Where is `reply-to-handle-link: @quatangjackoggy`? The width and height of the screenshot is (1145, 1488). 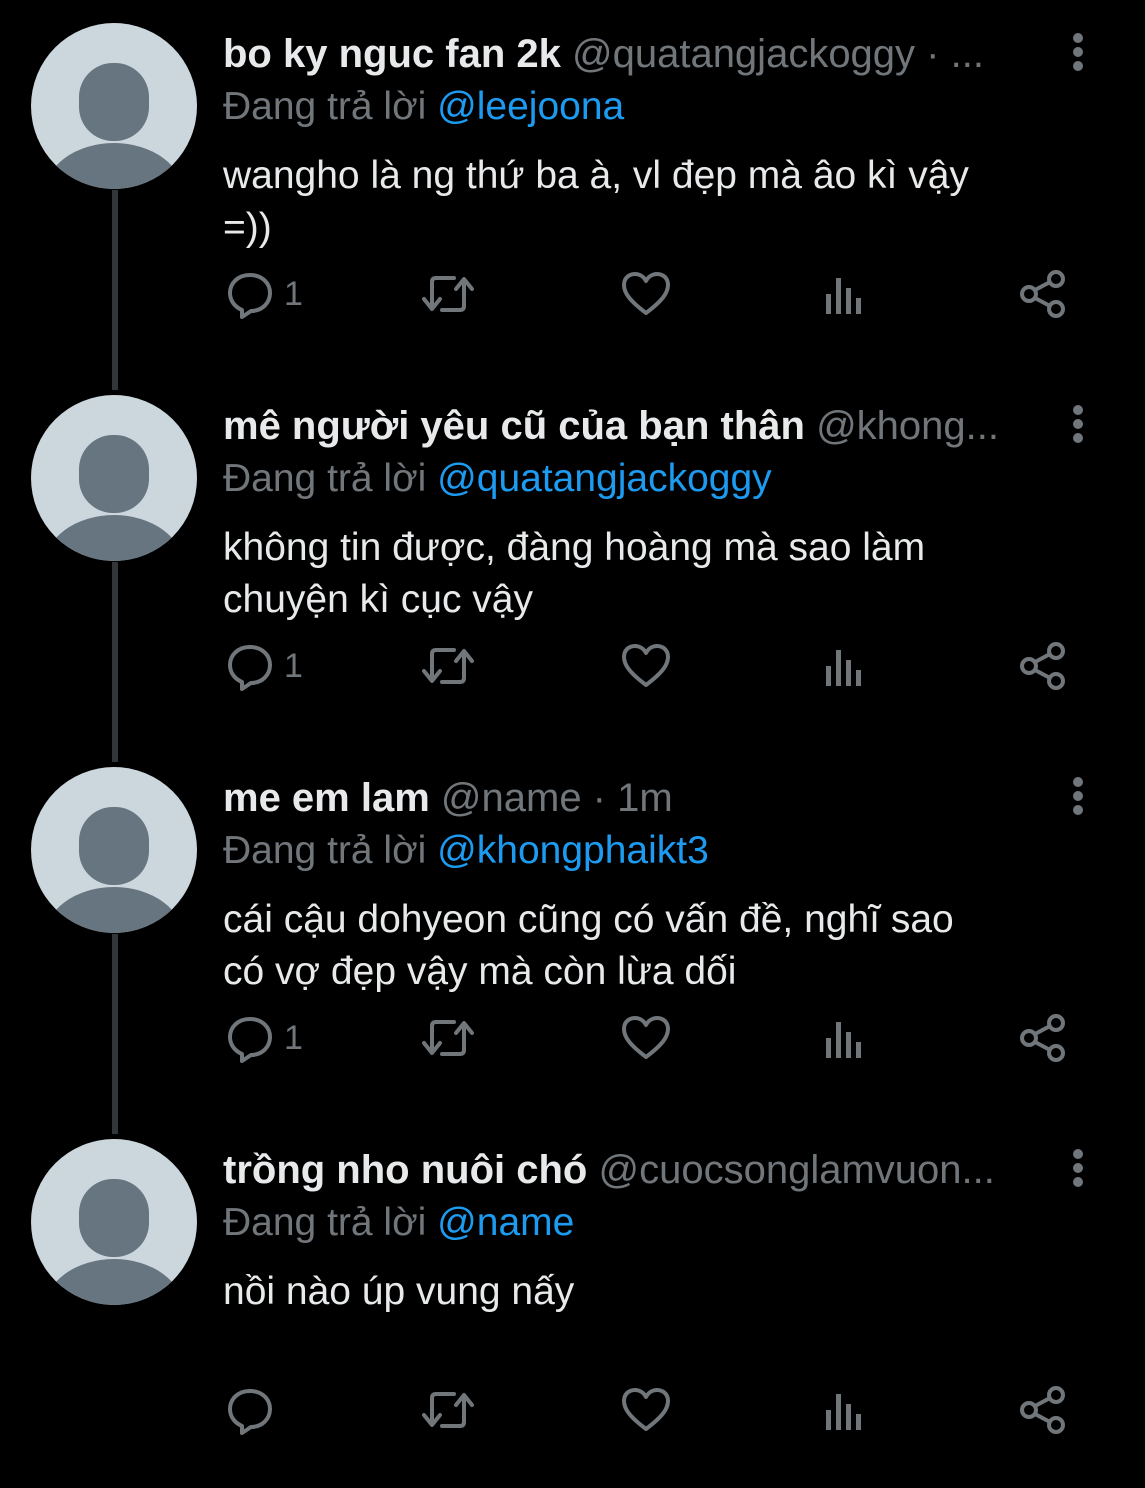
reply-to-handle-link: @quatangjackoggy is located at coordinates (604, 478).